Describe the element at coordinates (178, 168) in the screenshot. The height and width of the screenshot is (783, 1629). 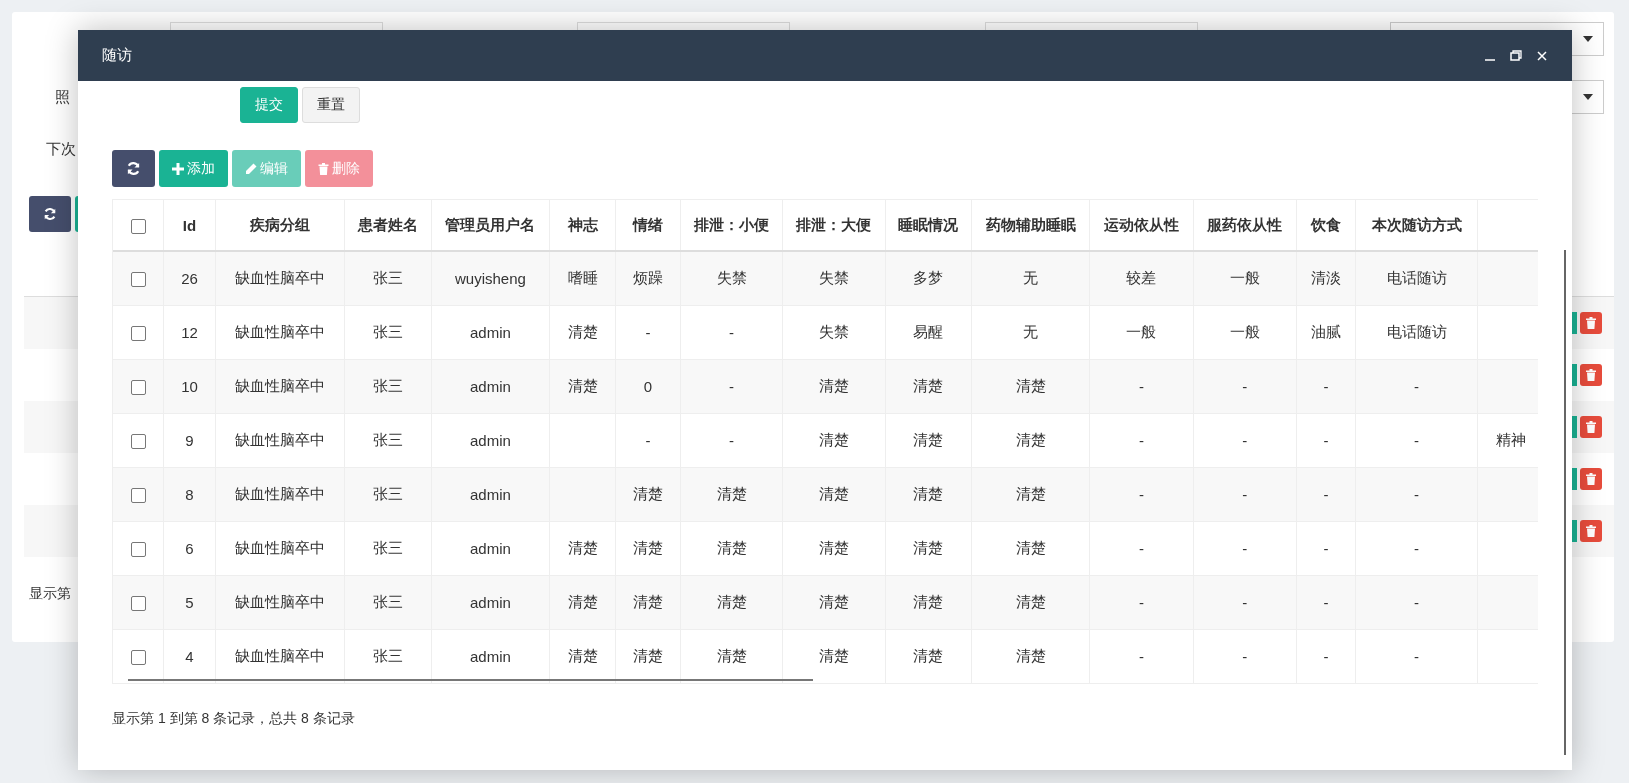
I see `plus-icon` at that location.